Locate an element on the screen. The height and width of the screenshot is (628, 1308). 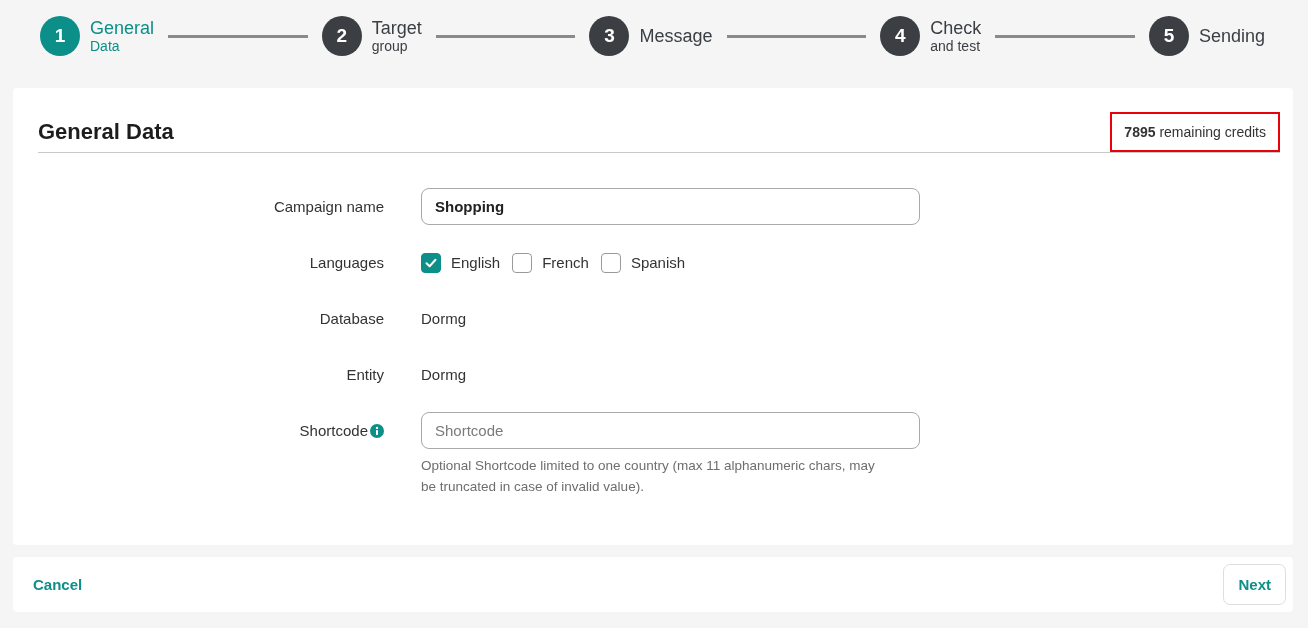
checkbox-label: French is located at coordinates (565, 262).